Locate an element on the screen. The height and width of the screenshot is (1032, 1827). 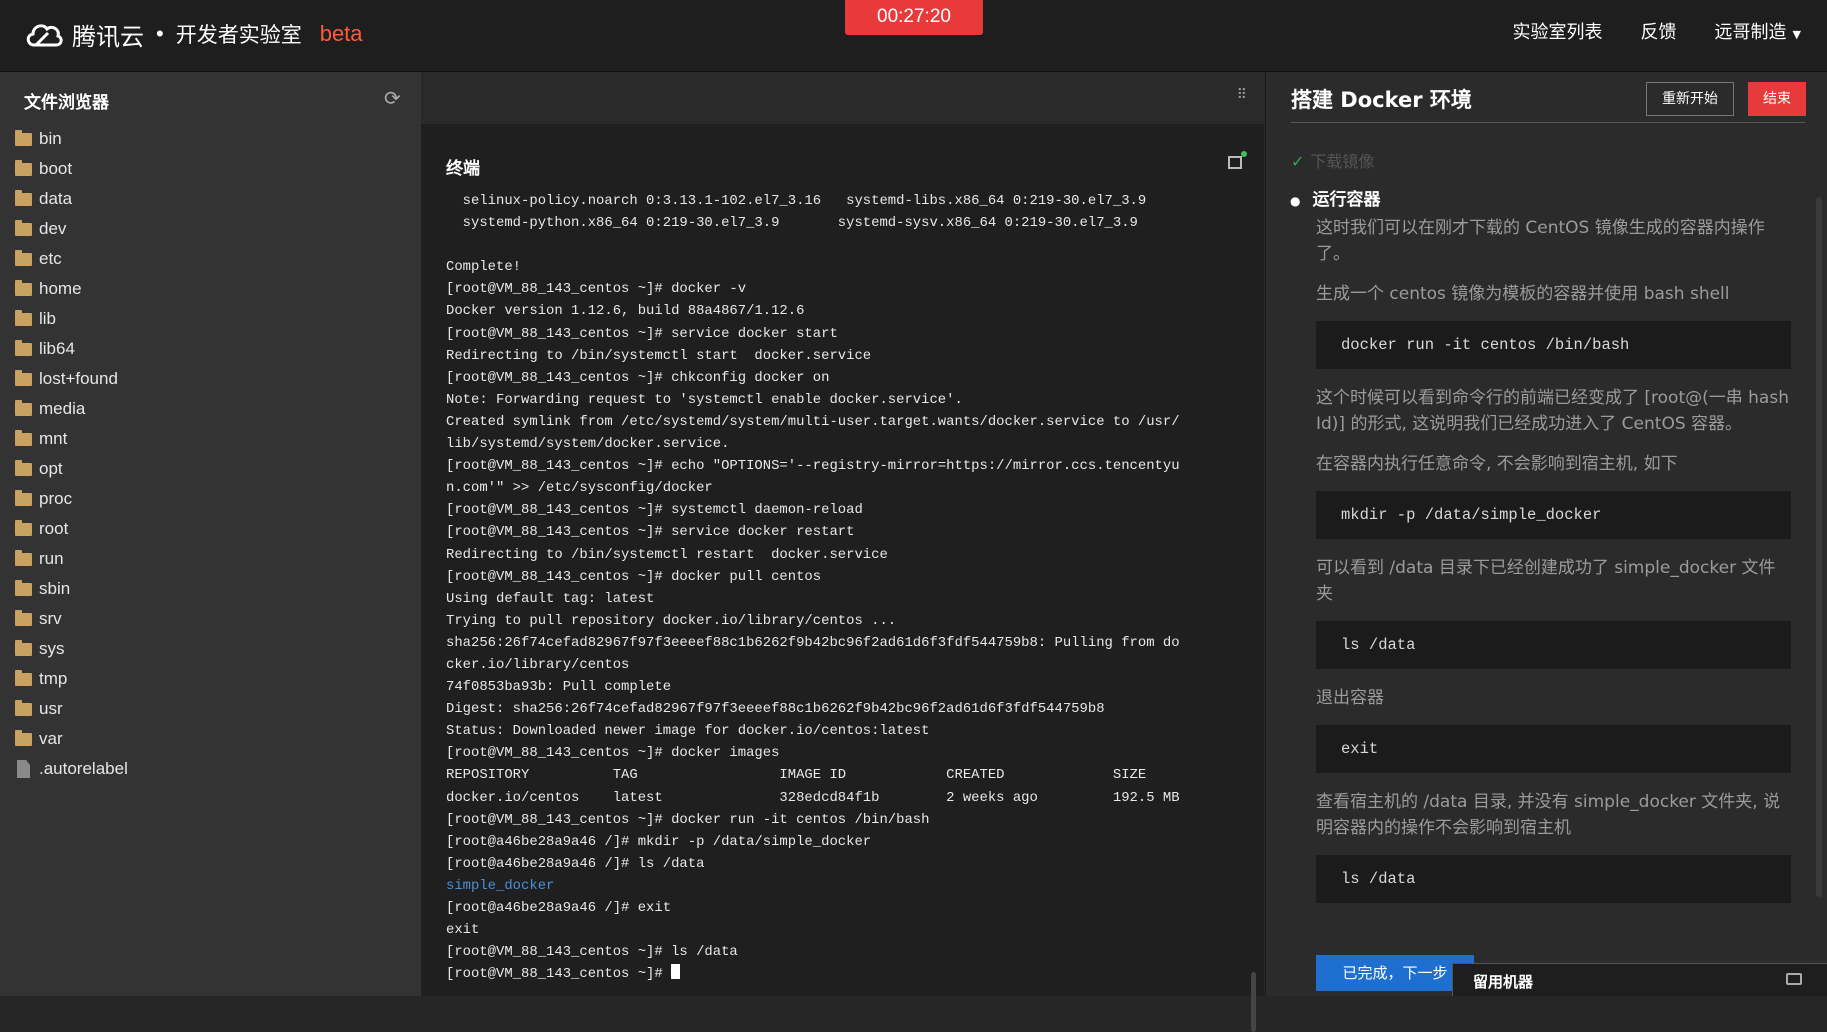
terminal-line: simple_docker is located at coordinates (846, 886).